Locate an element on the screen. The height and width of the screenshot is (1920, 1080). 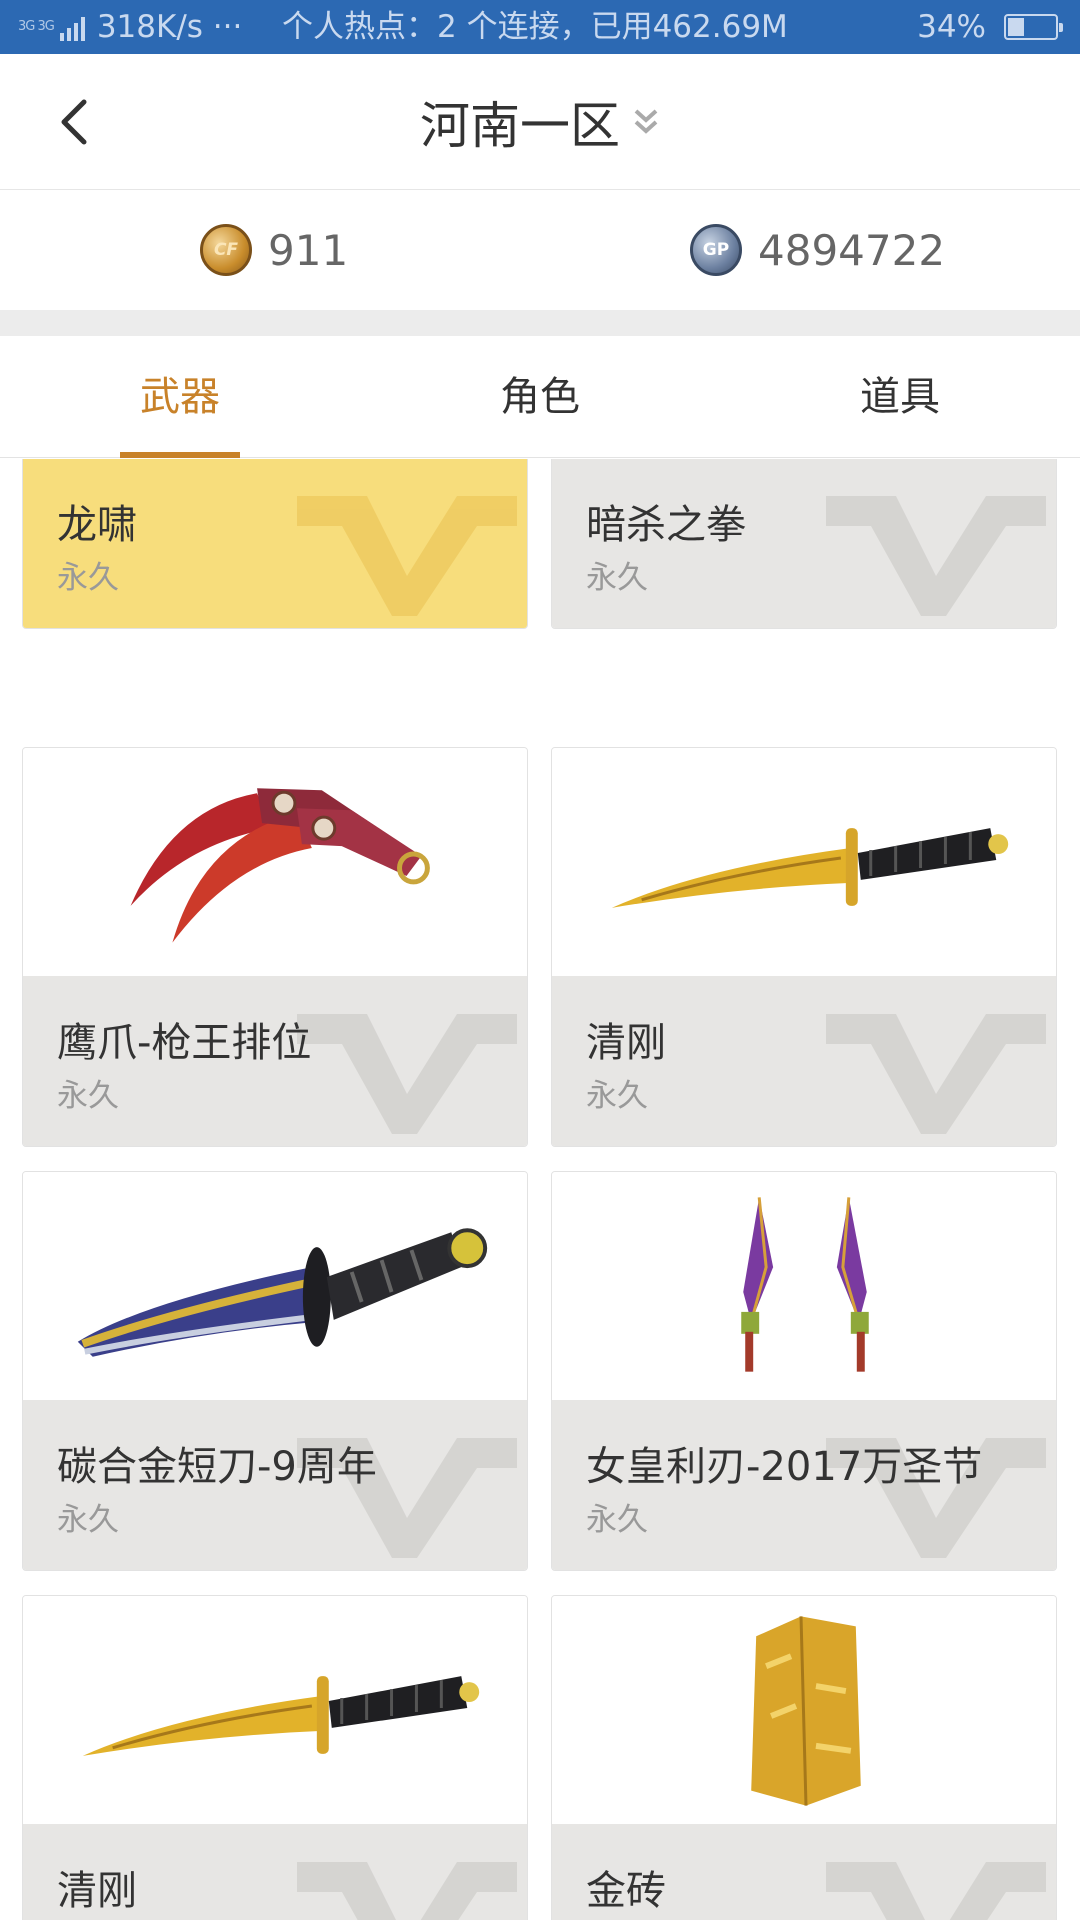
category-tabs: 武器 角色 道具 is located at coordinates (540, 397).